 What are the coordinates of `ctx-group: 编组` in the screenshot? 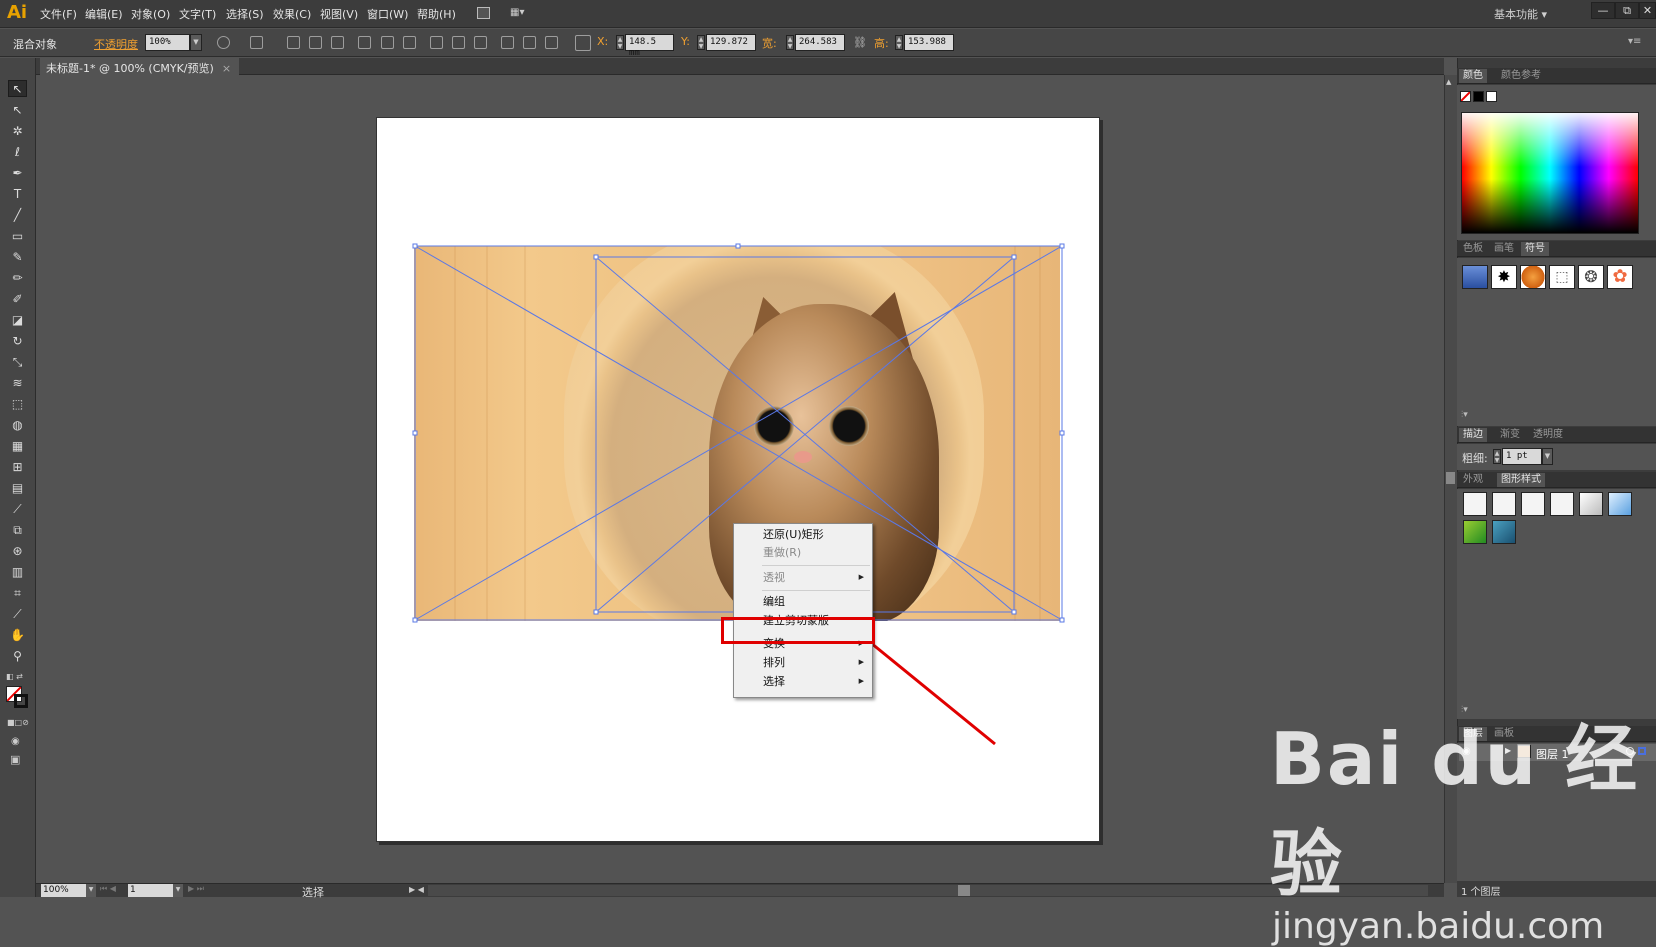 It's located at (803, 601).